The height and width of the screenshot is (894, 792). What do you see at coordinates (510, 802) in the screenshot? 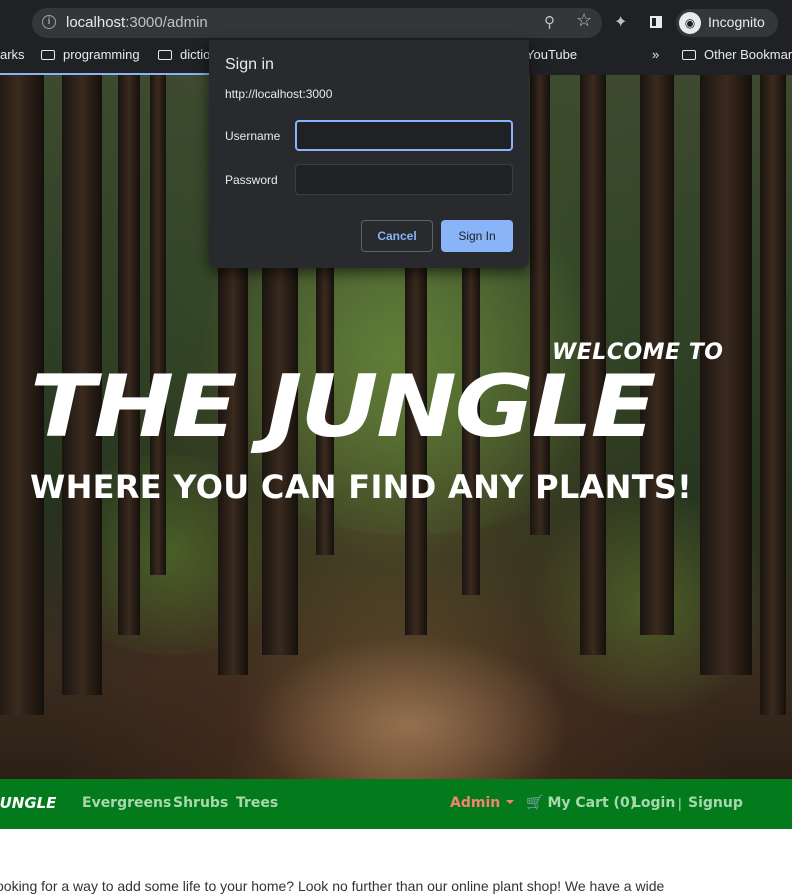
I see `caret-down-icon` at bounding box center [510, 802].